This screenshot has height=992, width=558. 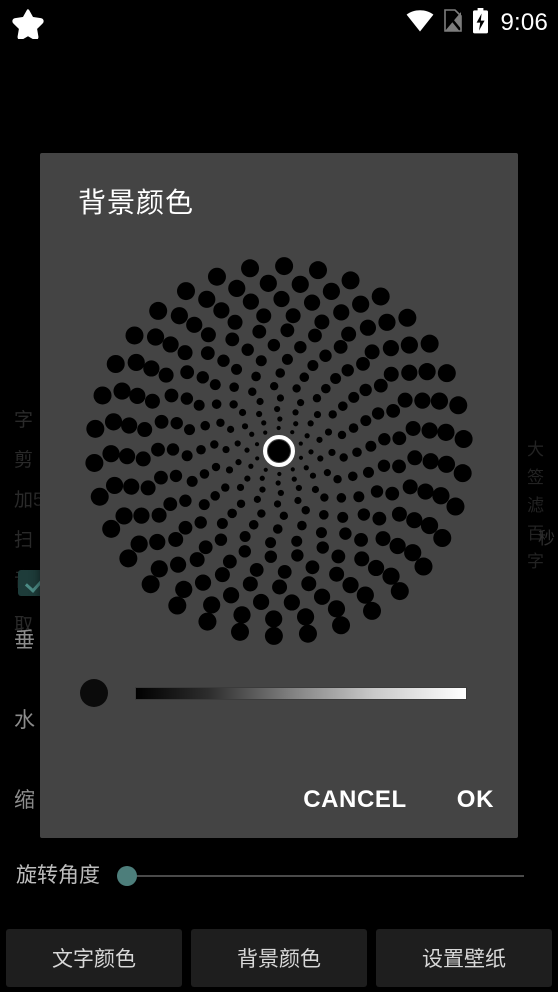 I want to click on text-color-button-label: 文字颜色, so click(x=94, y=959).